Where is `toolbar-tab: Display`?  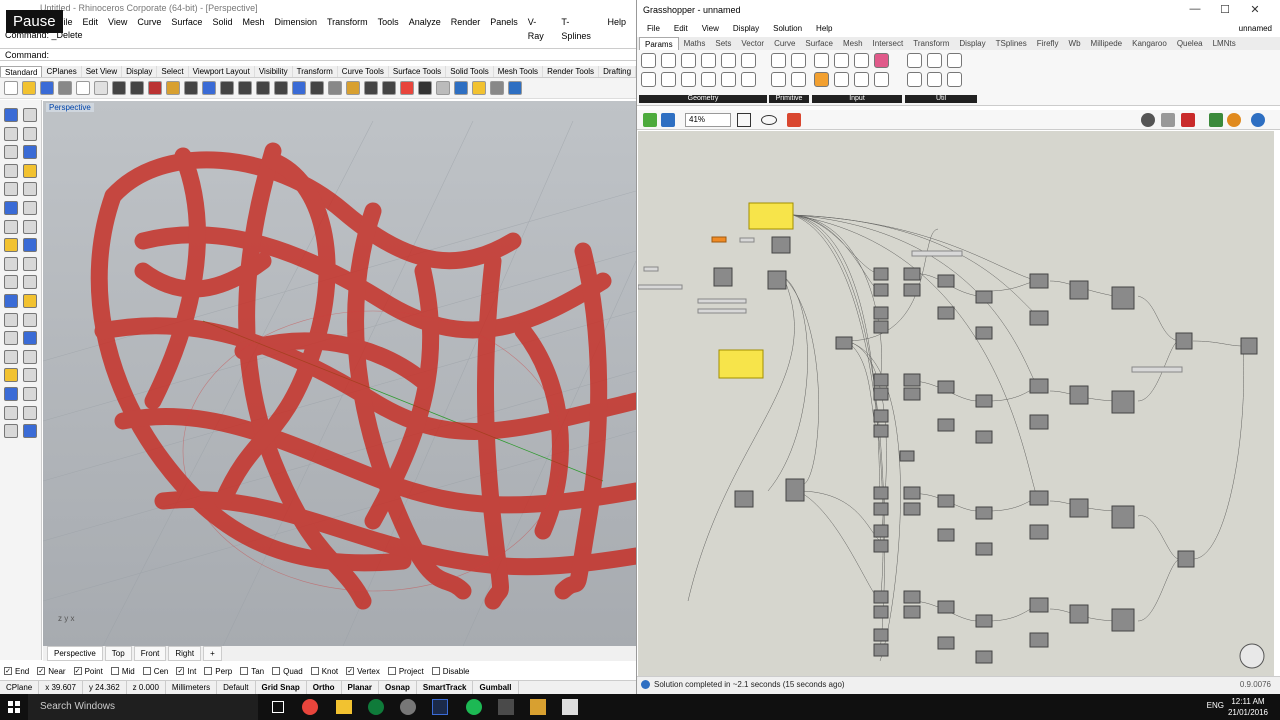
toolbar-tab: Display is located at coordinates (140, 71).